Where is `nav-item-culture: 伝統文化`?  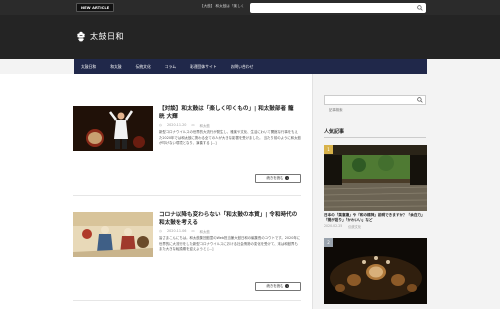 nav-item-culture: 伝統文化 is located at coordinates (143, 66).